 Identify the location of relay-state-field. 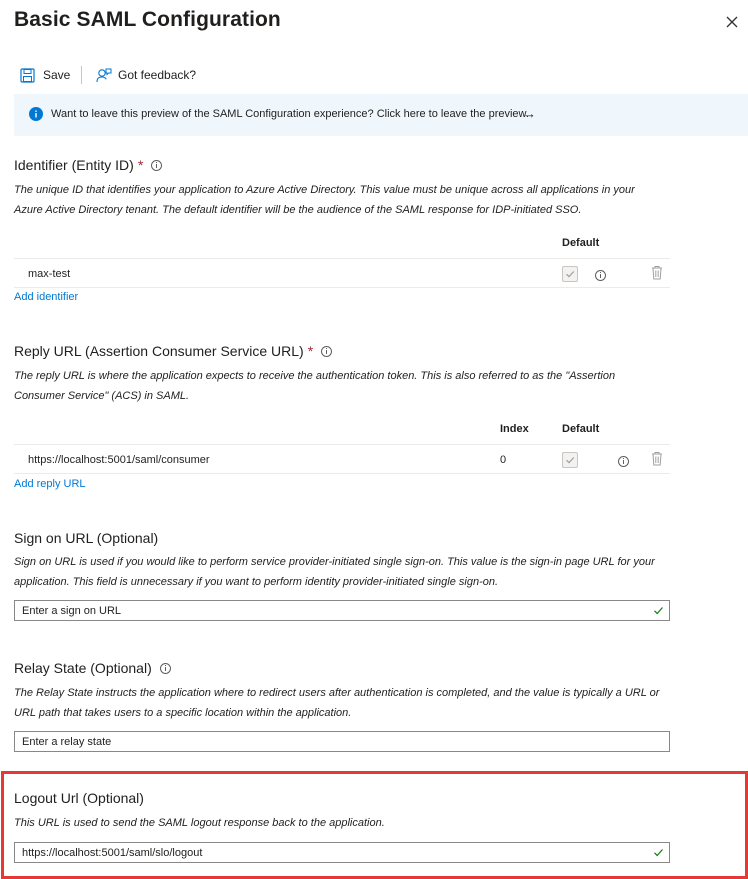
(342, 741).